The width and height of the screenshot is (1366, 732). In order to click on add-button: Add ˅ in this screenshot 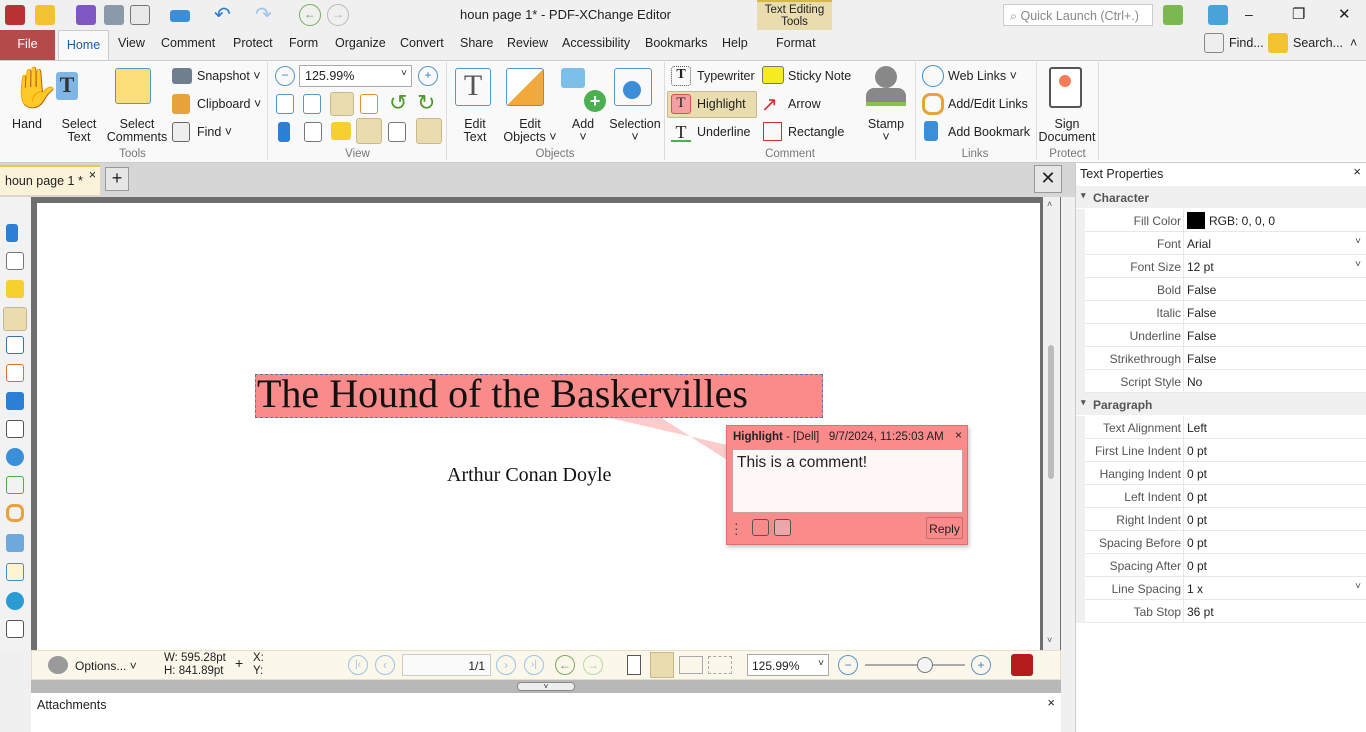, I will do `click(583, 131)`.